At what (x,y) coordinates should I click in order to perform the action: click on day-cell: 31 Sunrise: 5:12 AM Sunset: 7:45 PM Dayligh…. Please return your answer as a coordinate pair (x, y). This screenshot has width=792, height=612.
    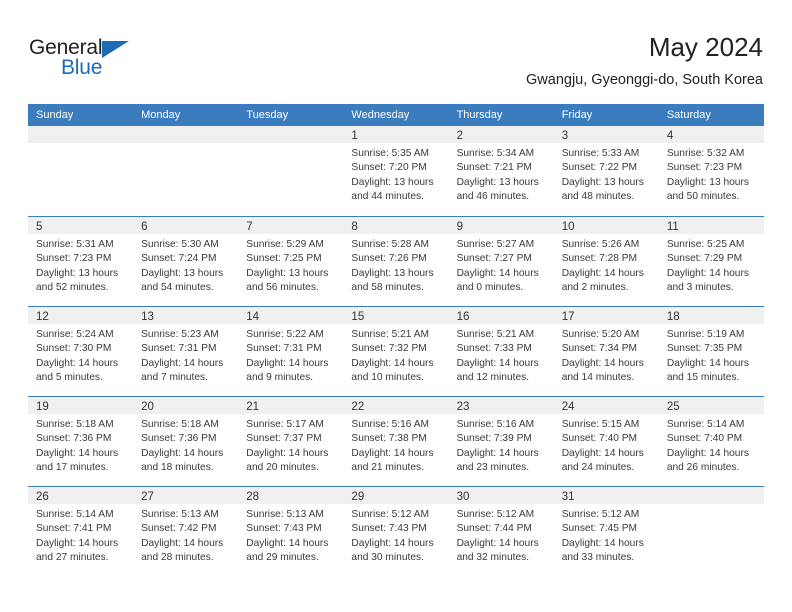
    Looking at the image, I should click on (606, 531).